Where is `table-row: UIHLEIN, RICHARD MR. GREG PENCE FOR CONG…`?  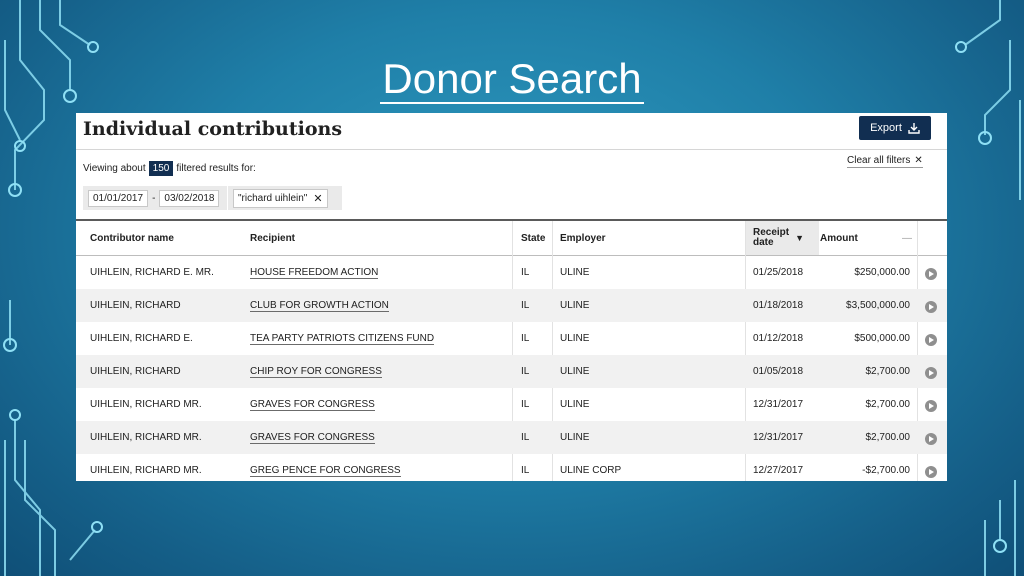 table-row: UIHLEIN, RICHARD MR. GREG PENCE FOR CONG… is located at coordinates (511, 467).